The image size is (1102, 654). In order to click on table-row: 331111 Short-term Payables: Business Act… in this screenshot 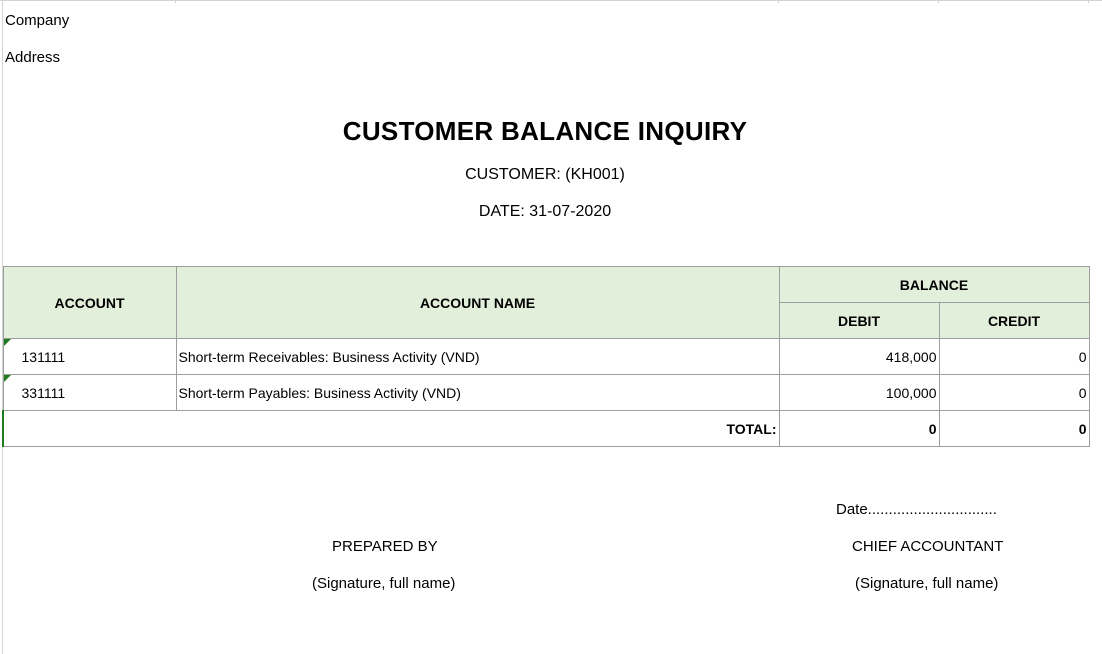, I will do `click(546, 392)`.